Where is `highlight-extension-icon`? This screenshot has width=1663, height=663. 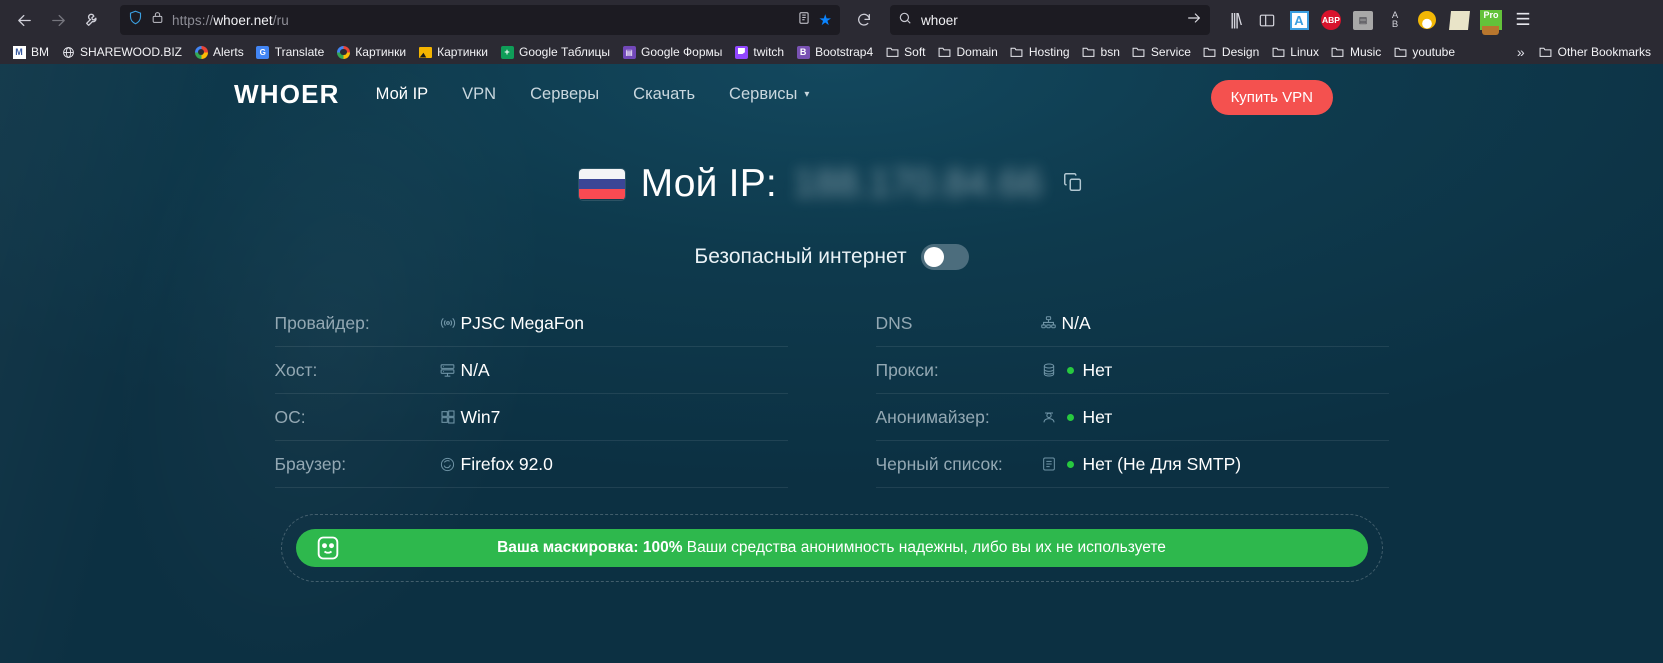 highlight-extension-icon is located at coordinates (1459, 20).